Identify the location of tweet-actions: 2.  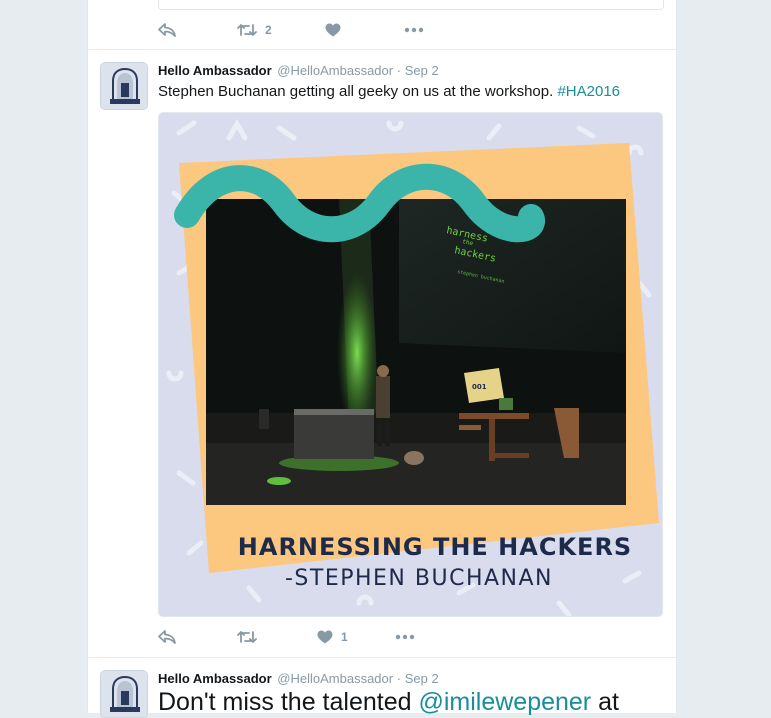
(291, 30).